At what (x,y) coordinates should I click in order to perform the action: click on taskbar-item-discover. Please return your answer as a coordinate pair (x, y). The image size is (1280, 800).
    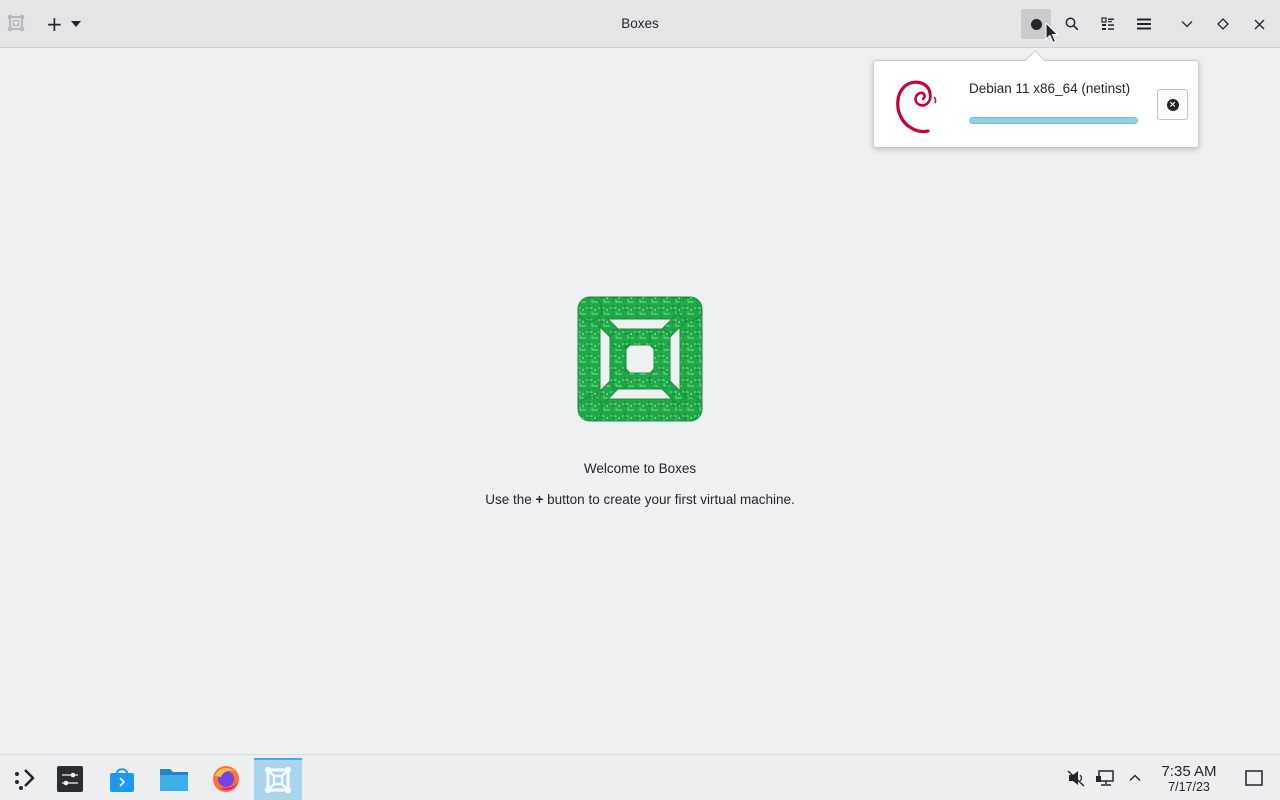
    Looking at the image, I should click on (122, 779).